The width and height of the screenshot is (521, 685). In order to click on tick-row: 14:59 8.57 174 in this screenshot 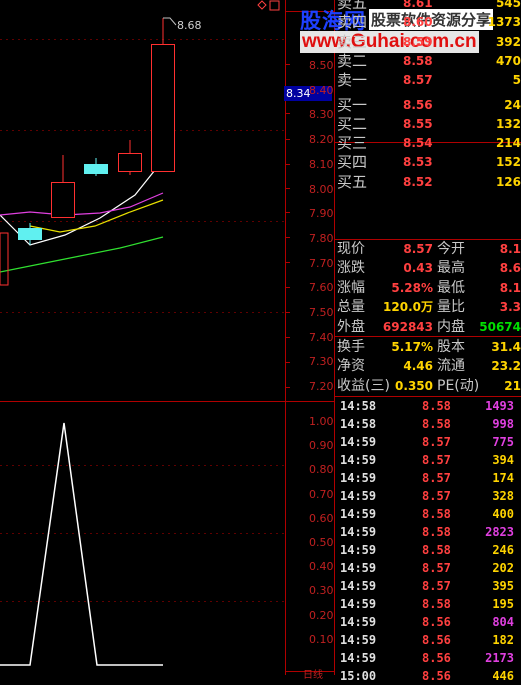, I will do `click(430, 478)`.